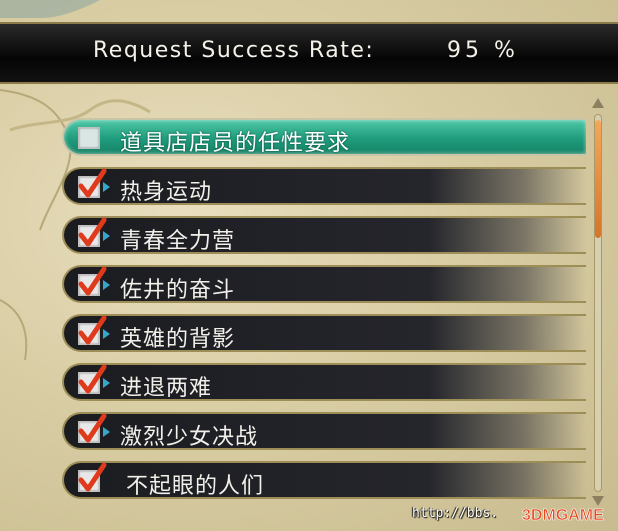 The width and height of the screenshot is (618, 531). What do you see at coordinates (324, 480) in the screenshot?
I see `request-item: 不起眼的人们` at bounding box center [324, 480].